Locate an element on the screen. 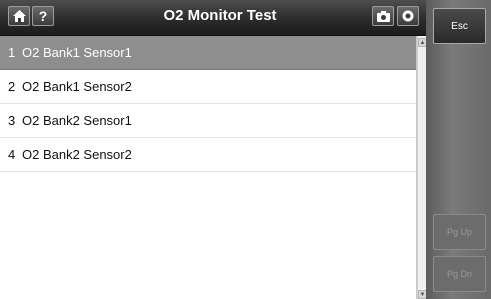  record-button is located at coordinates (408, 16).